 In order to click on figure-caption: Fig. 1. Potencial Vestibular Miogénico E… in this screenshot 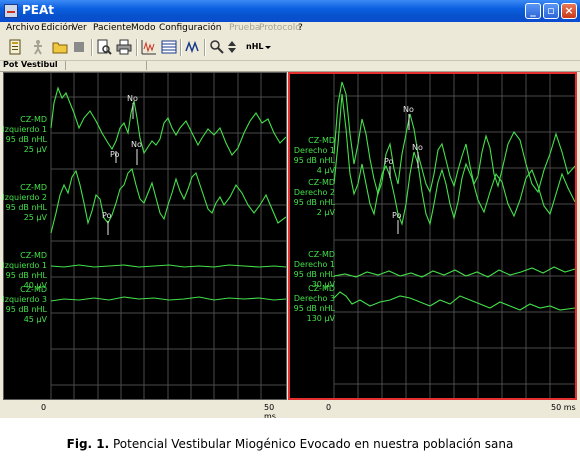, I will do `click(290, 444)`.